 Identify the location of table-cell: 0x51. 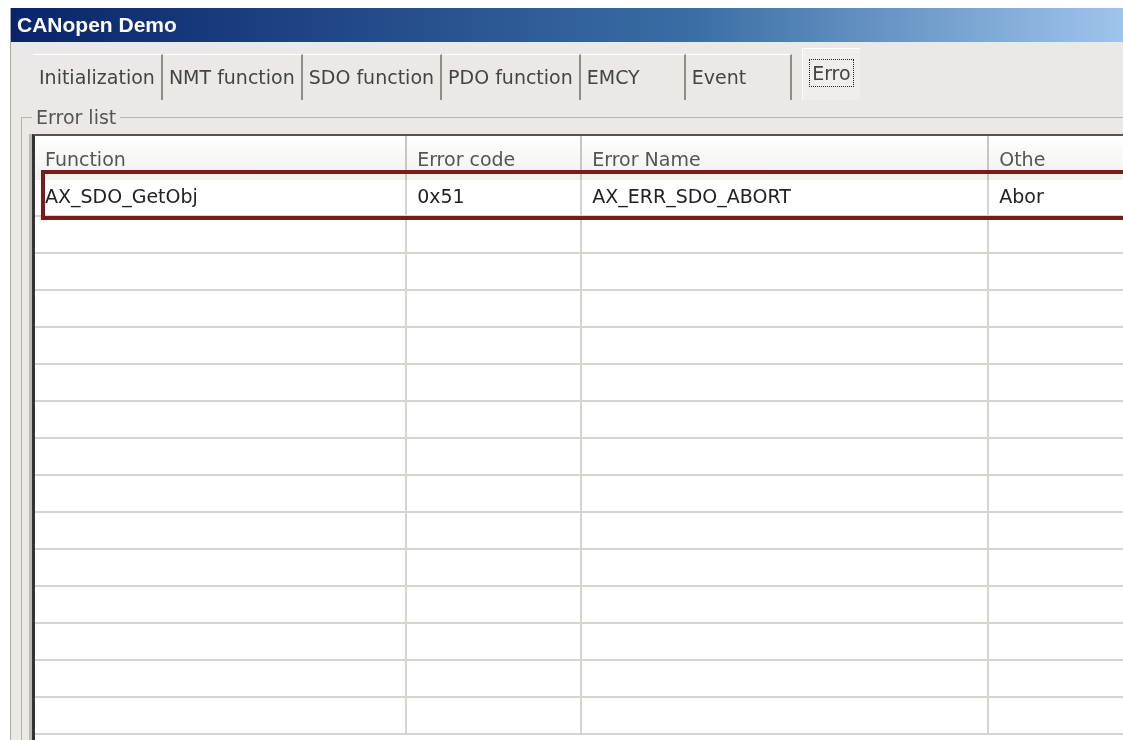
(495, 197).